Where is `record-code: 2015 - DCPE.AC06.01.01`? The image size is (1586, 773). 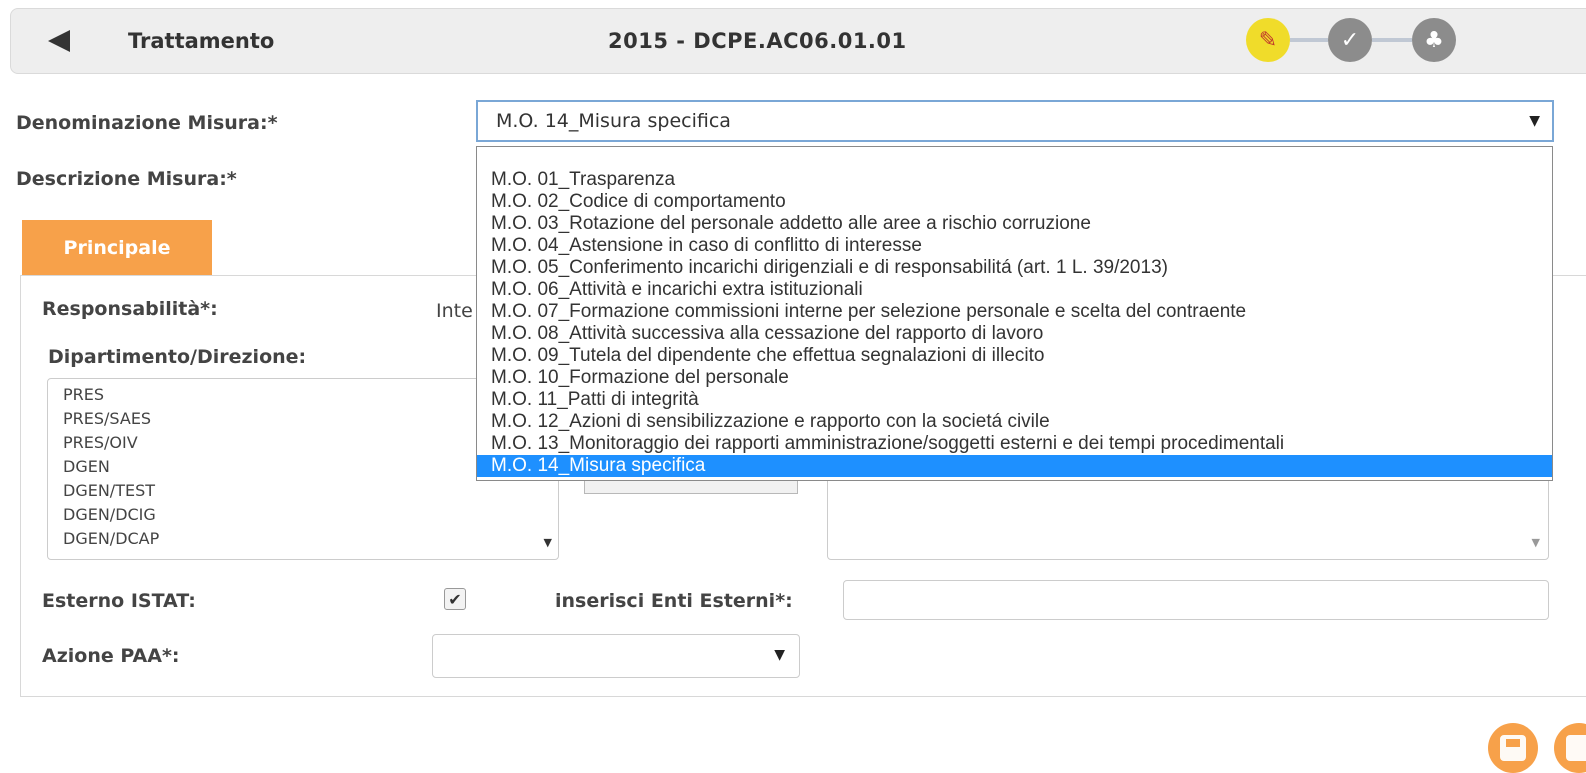
record-code: 2015 - DCPE.AC06.01.01 is located at coordinates (757, 41).